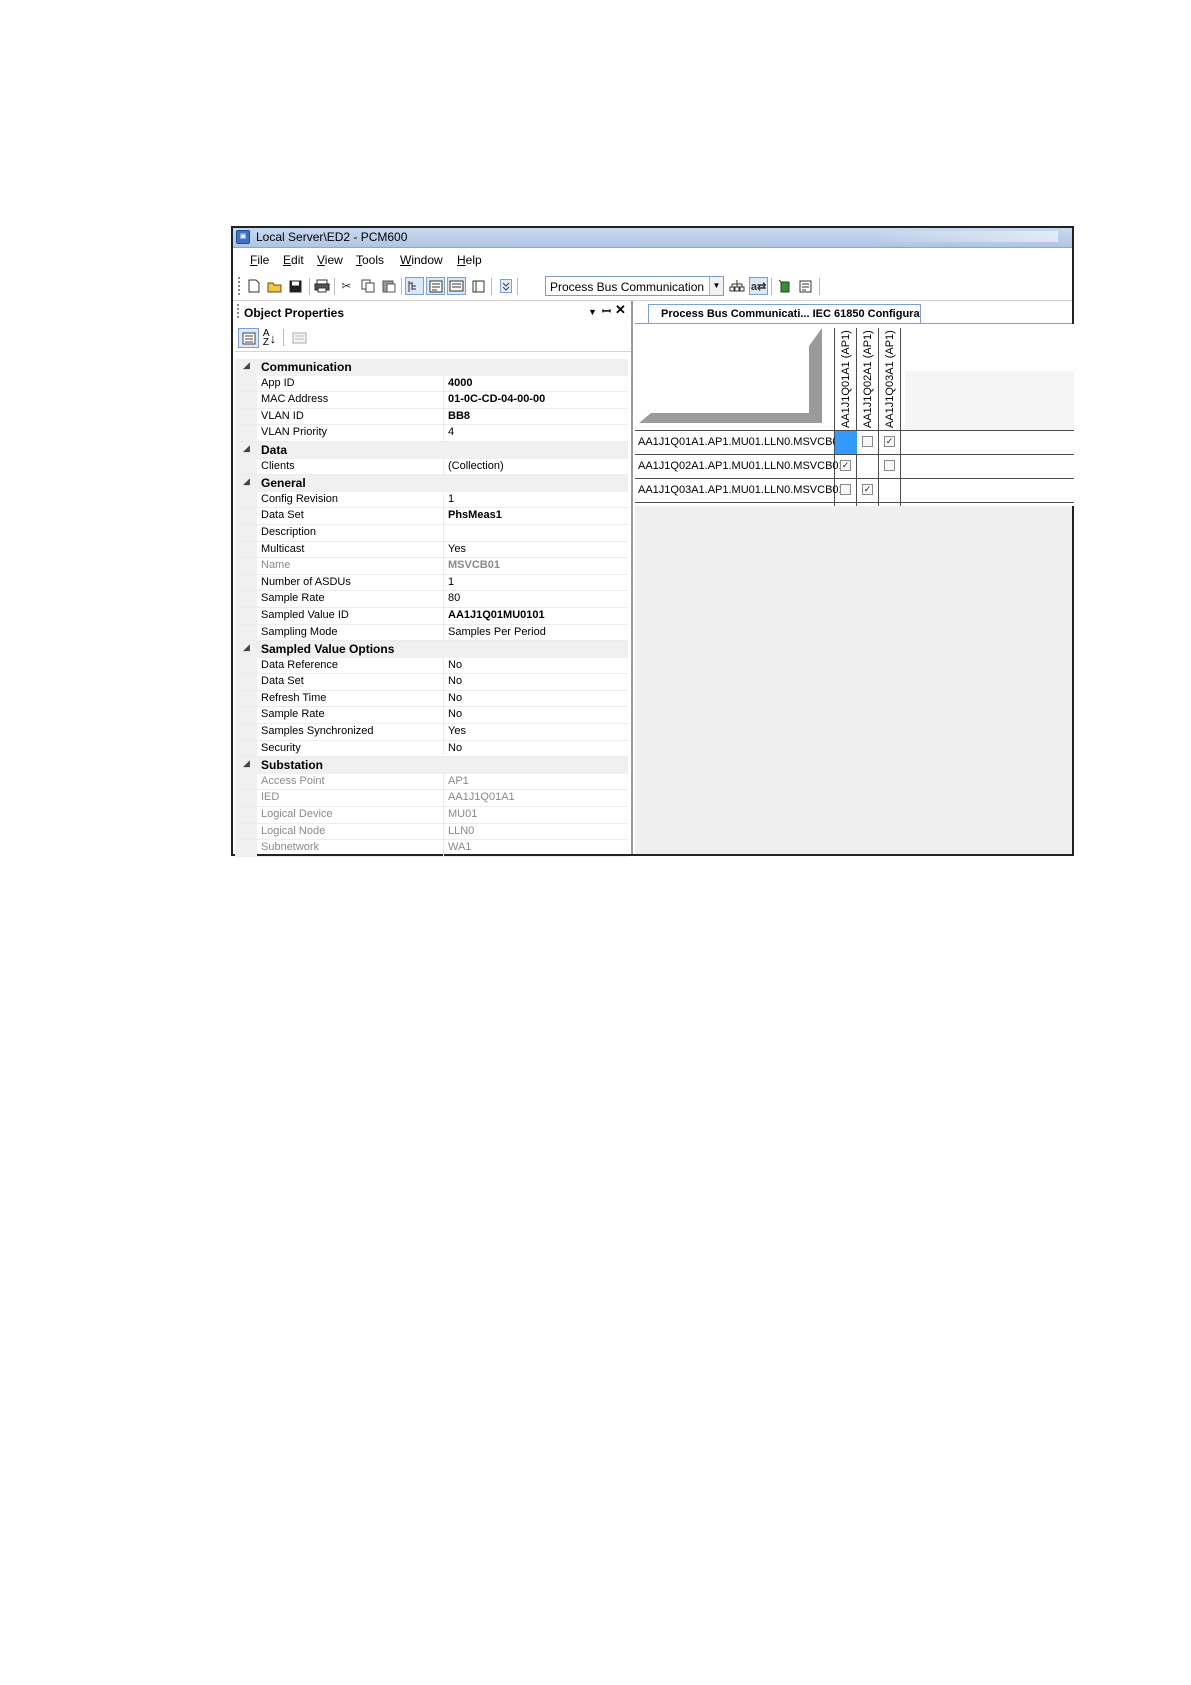 This screenshot has width=1191, height=1685. Describe the element at coordinates (454, 598) in the screenshot. I see `property-value: 80` at that location.